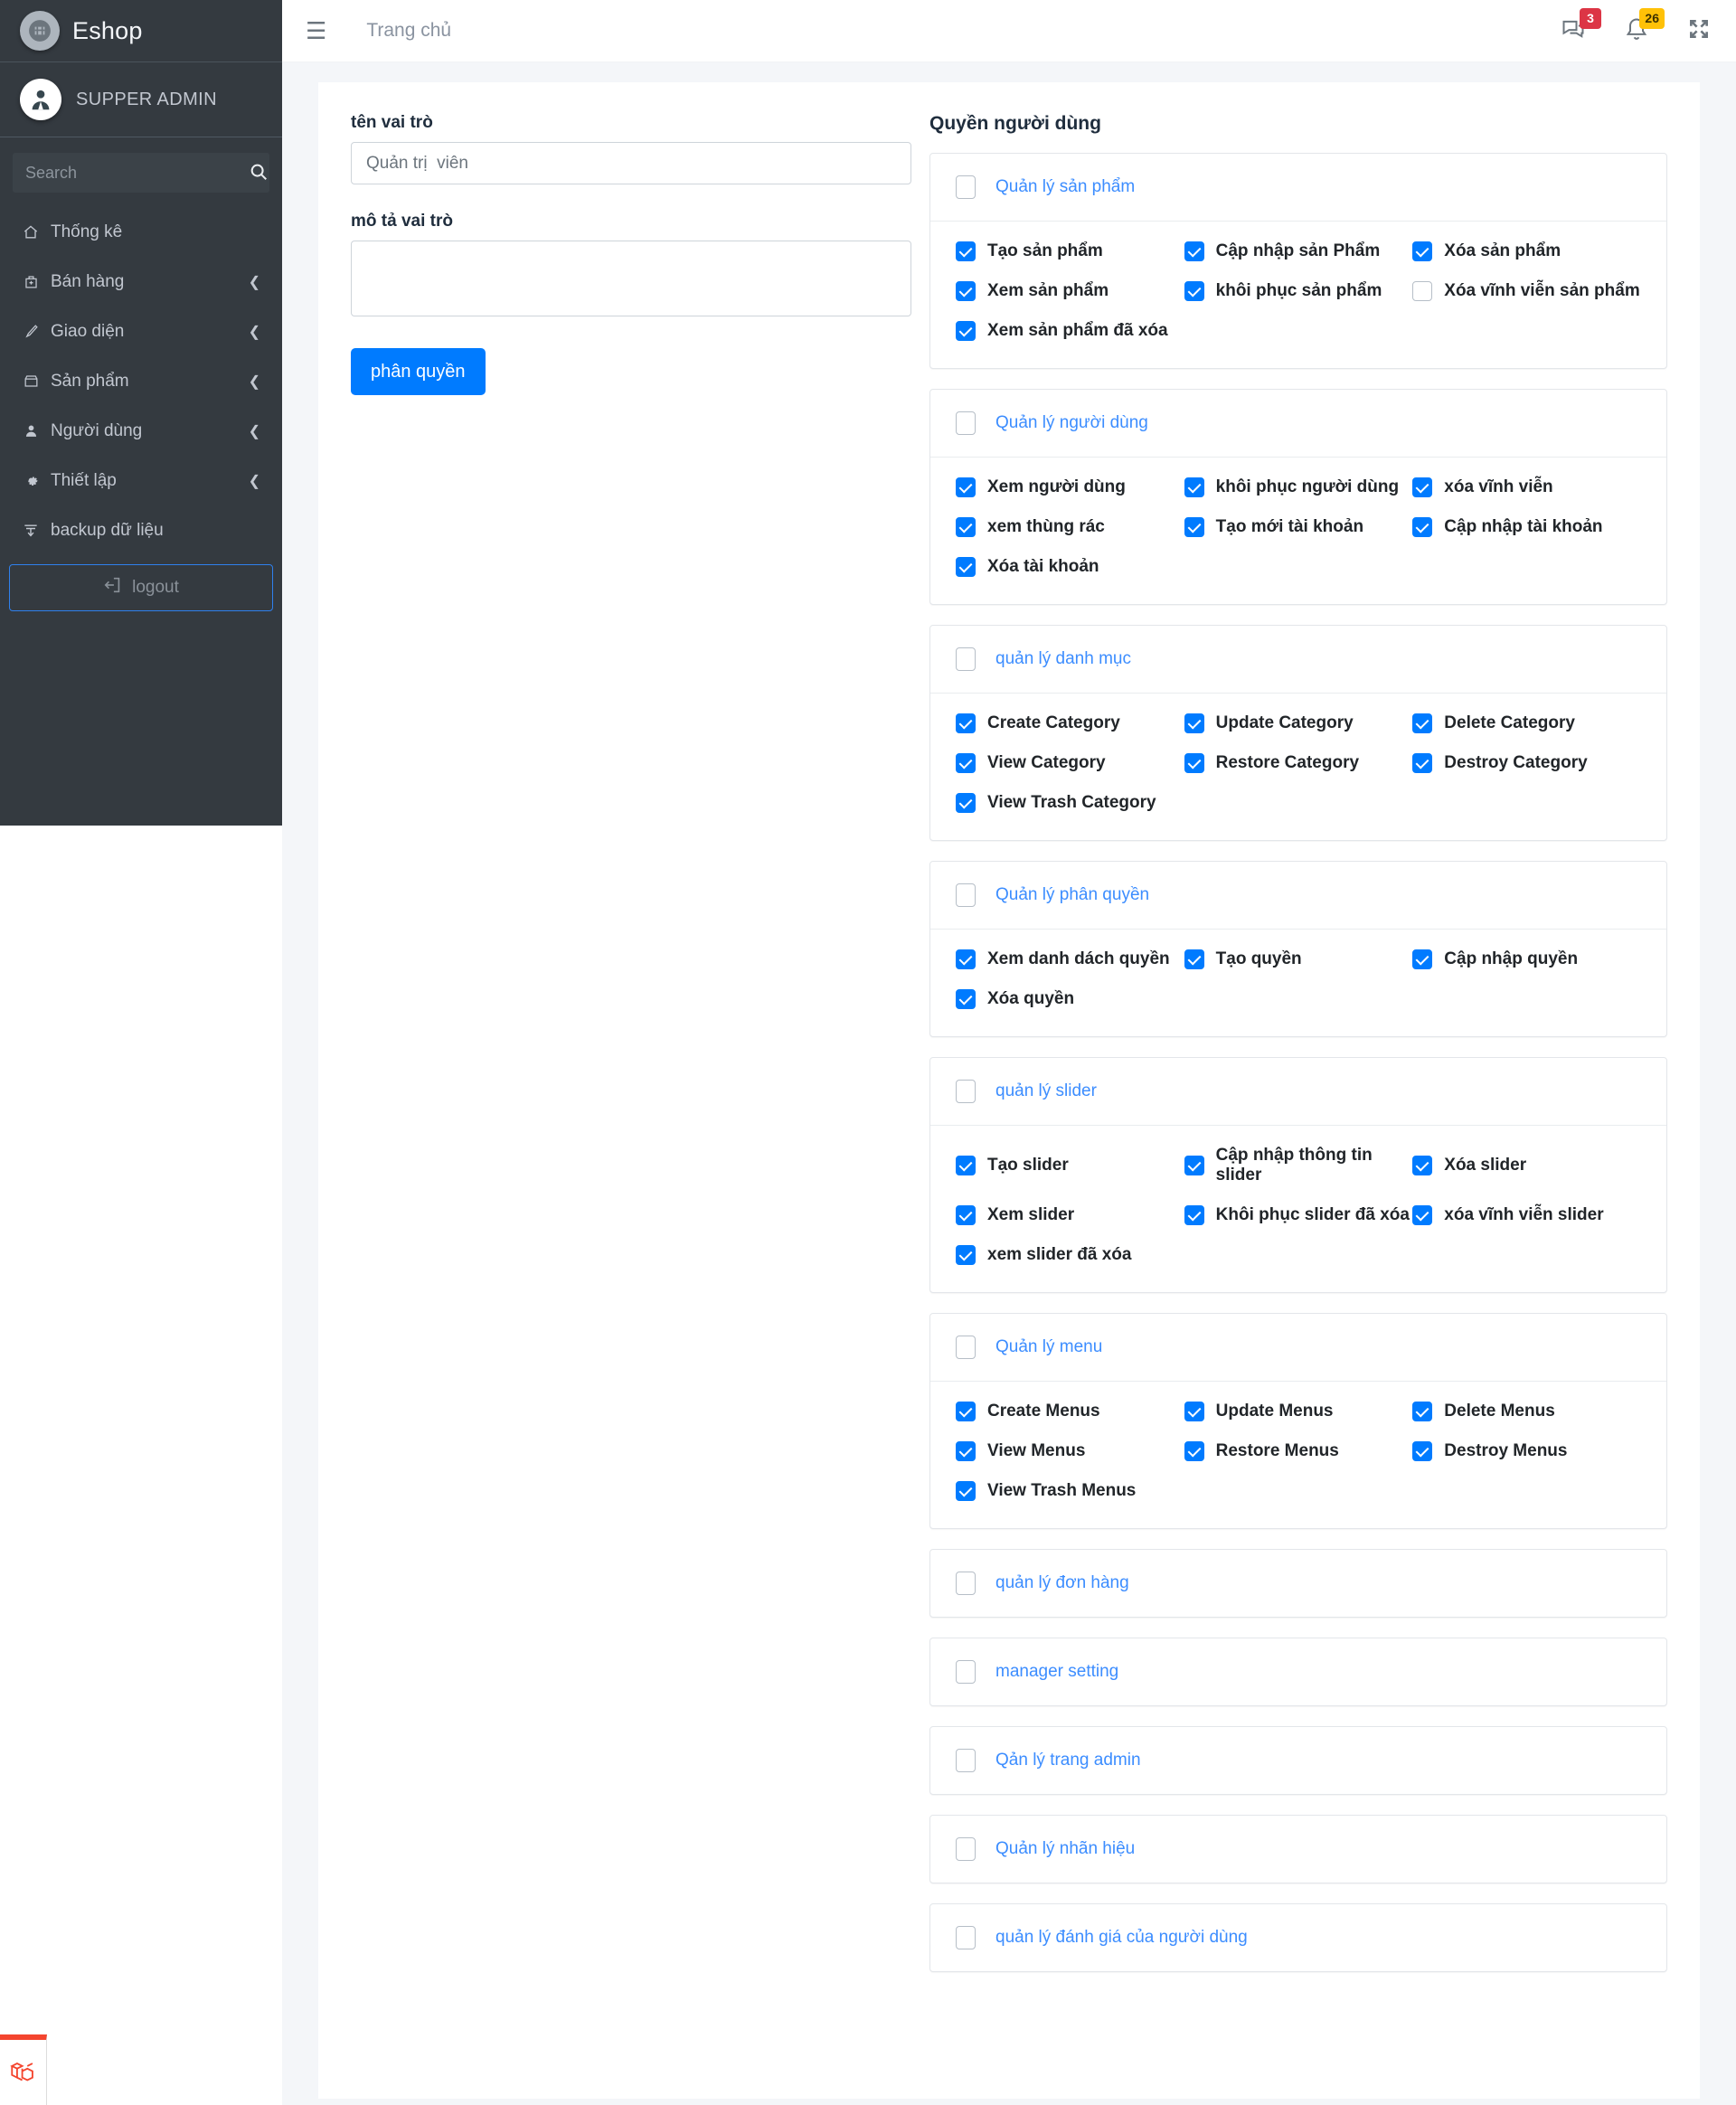  Describe the element at coordinates (1298, 1849) in the screenshot. I see `permission-group-header: Quản lý nhãn hiệu` at that location.